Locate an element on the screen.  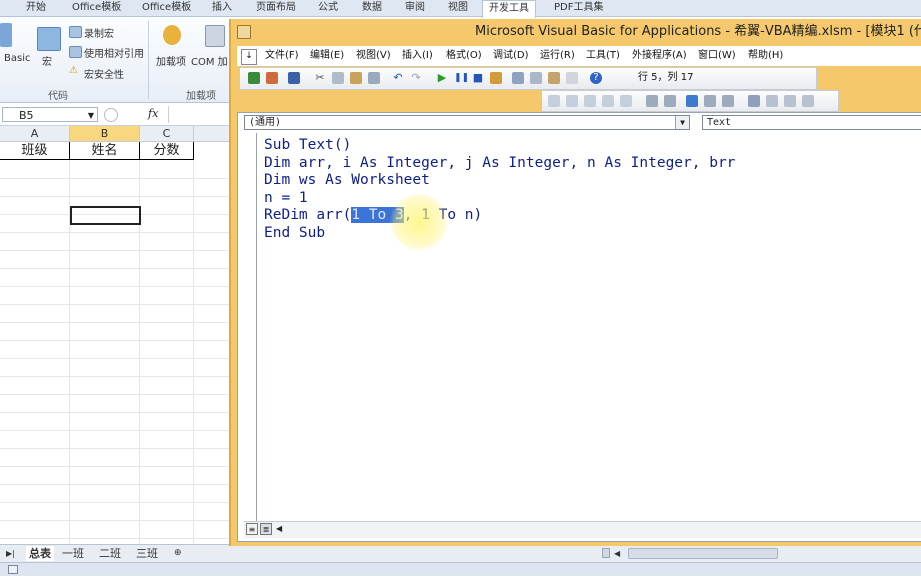
code-line-5: ReDim arr(1 To 3, 1 To n) is located at coordinates (589, 216).